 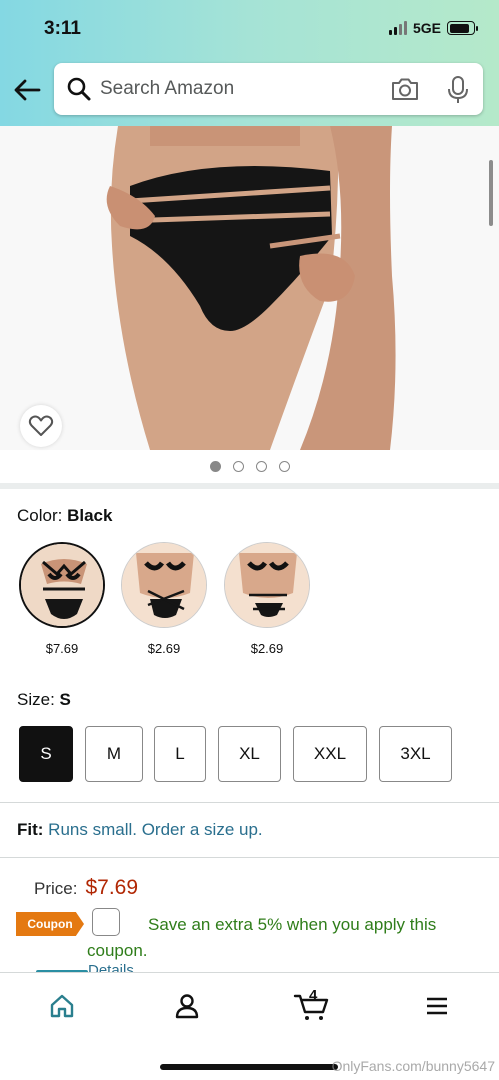 I want to click on status-icons: 5GE, so click(x=433, y=28).